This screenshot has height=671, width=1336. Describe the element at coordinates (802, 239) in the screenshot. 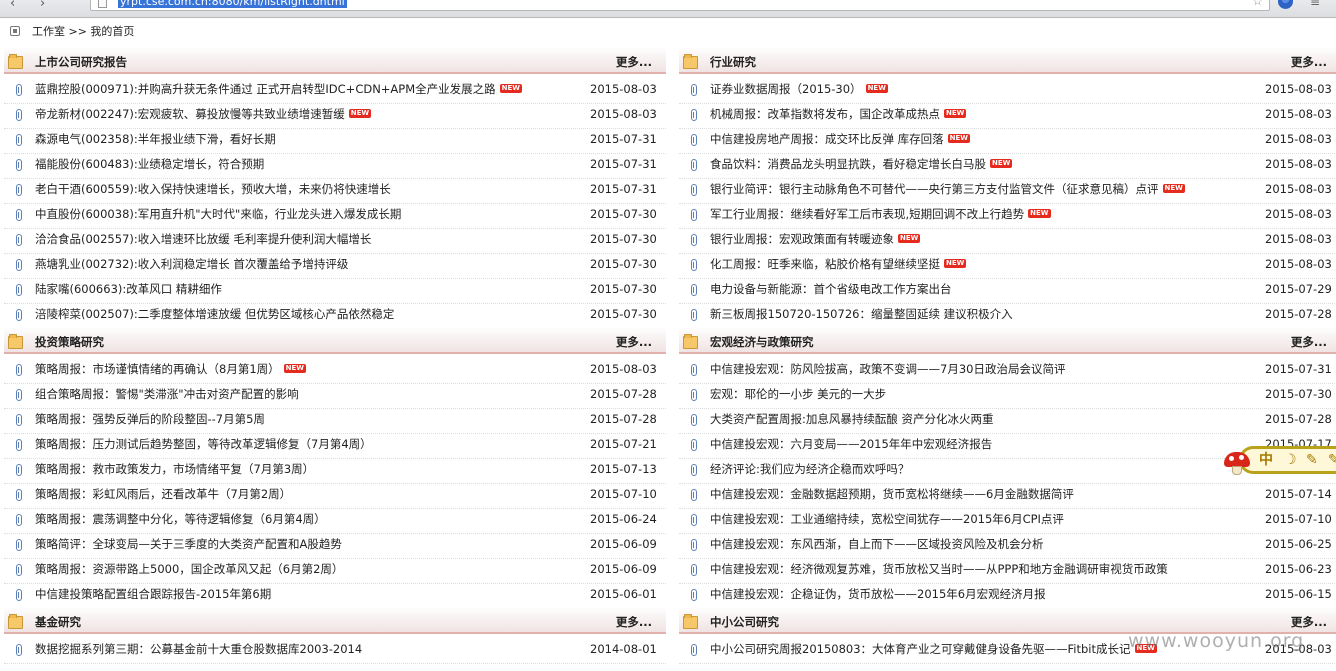

I see `report-title-text: 银行业周报：宏观政策面有转暖迹象` at that location.